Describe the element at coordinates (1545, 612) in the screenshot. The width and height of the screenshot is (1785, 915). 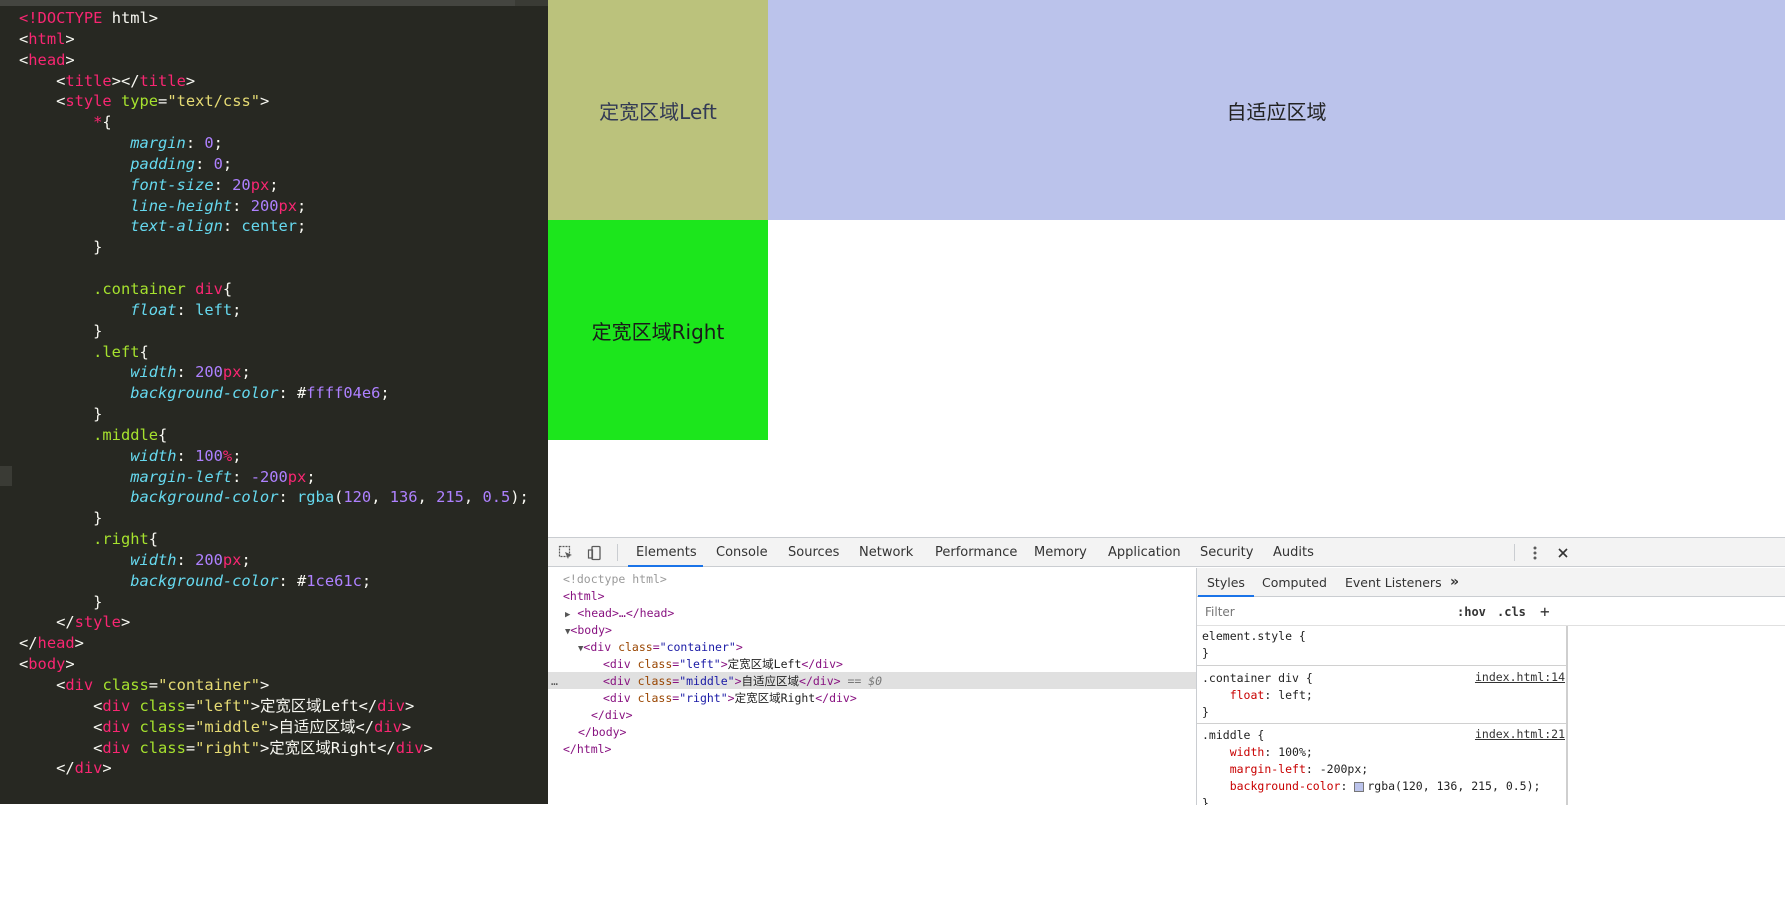
I see `add-rule-icon: +` at that location.